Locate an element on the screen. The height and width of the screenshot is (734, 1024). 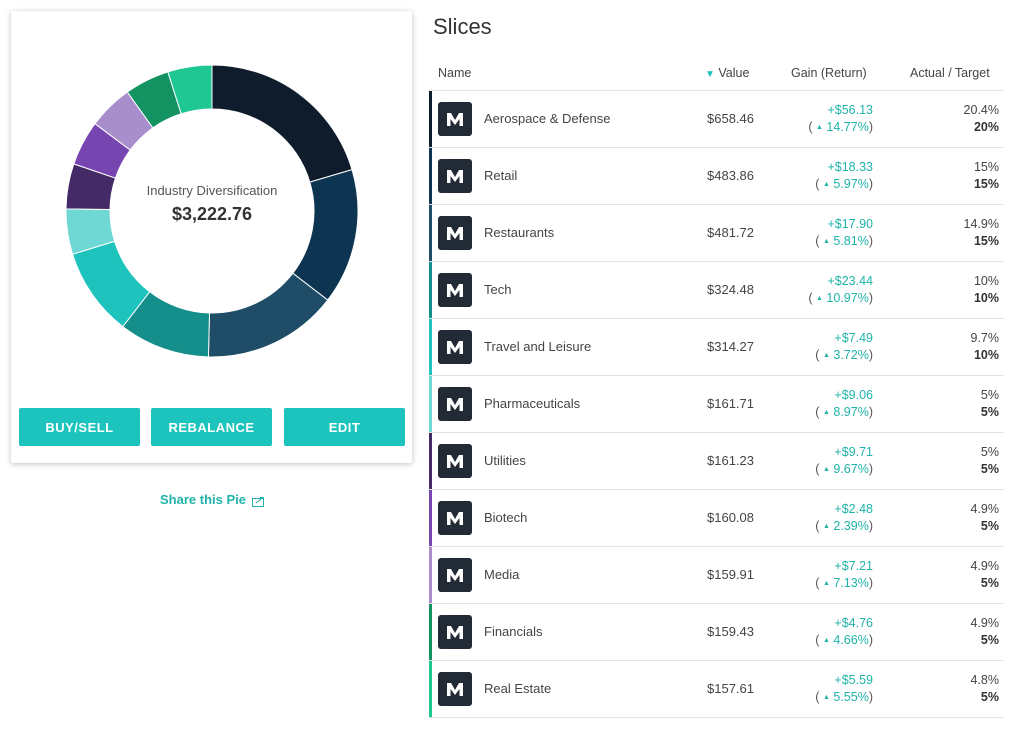
slice-name: Travel and Leisure is located at coordinates (537, 346).